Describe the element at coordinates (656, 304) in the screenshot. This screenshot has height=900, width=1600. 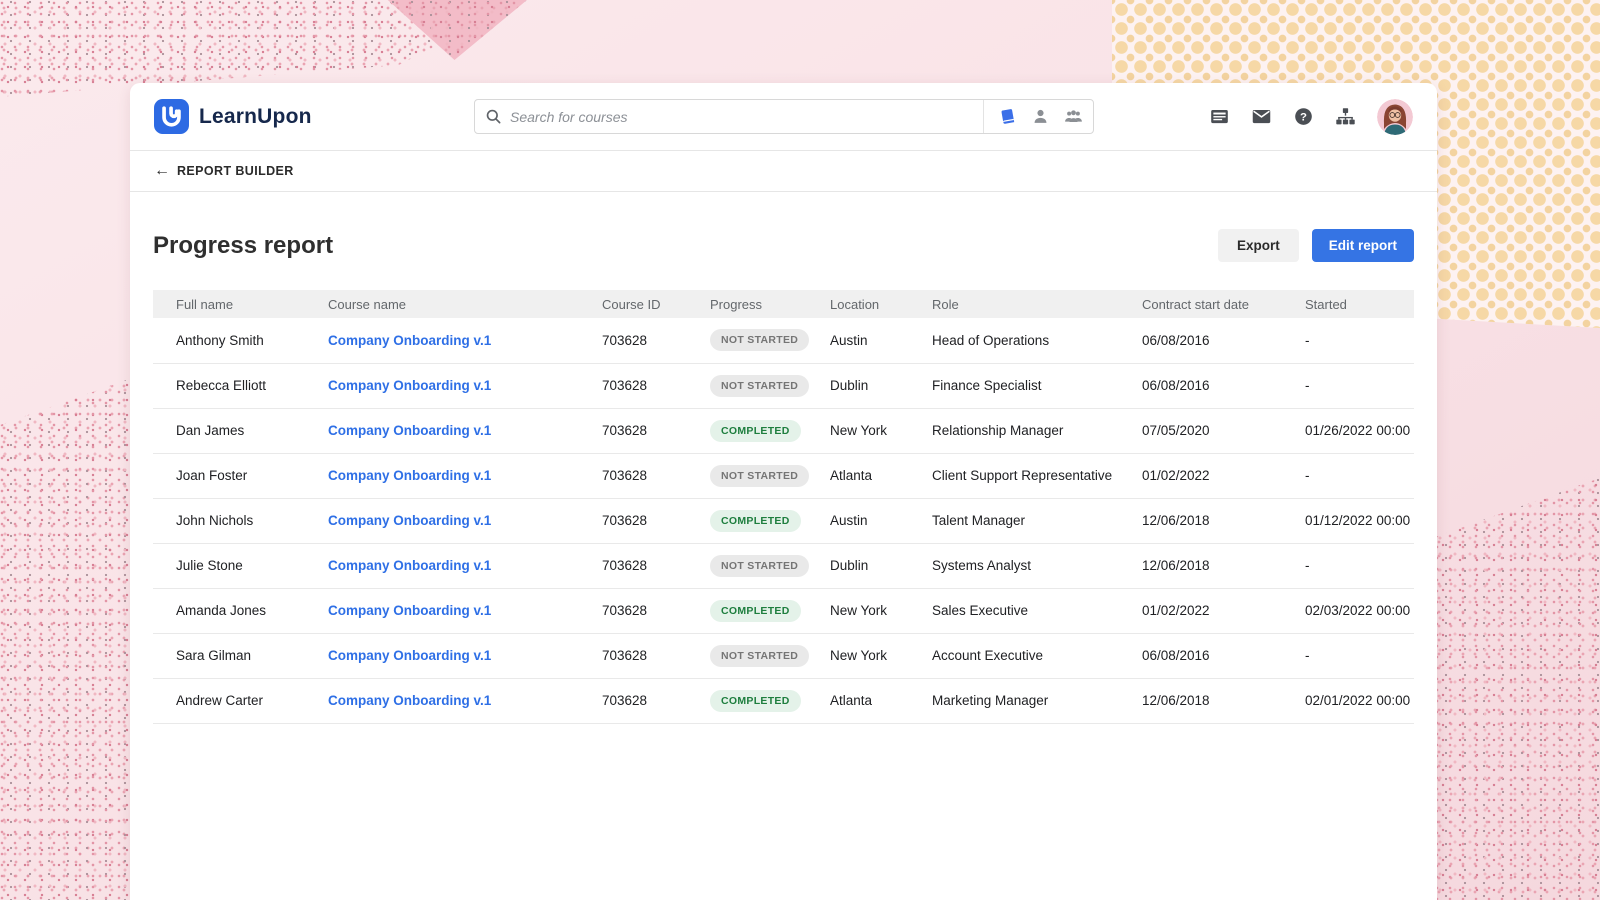
I see `col-course-id: Course ID` at that location.